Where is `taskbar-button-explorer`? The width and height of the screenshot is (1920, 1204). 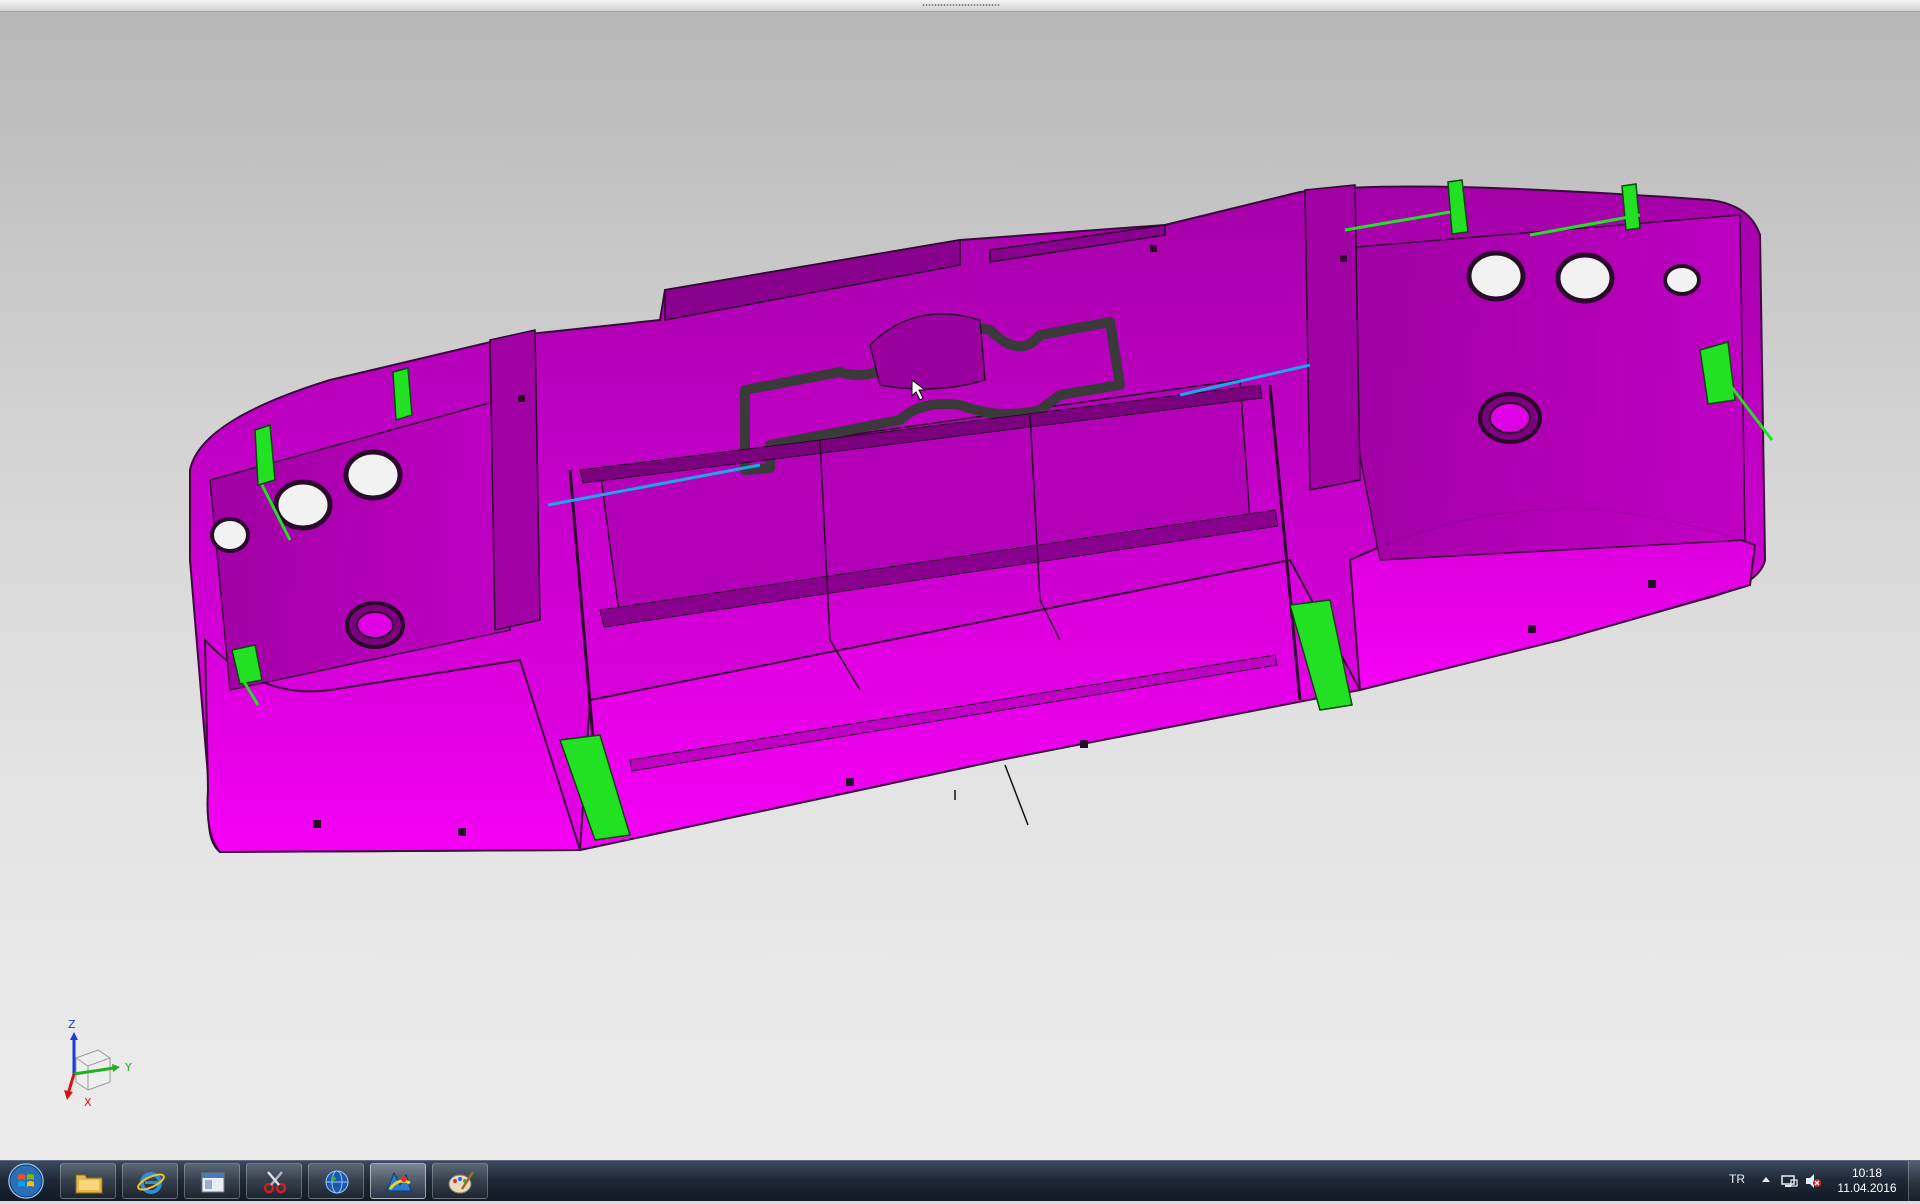 taskbar-button-explorer is located at coordinates (88, 1181).